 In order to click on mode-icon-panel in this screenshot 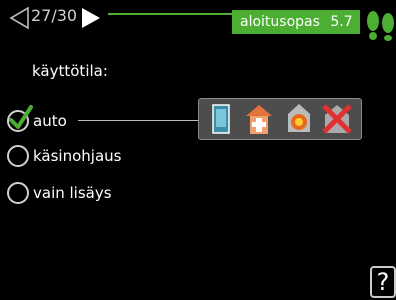, I will do `click(280, 119)`.